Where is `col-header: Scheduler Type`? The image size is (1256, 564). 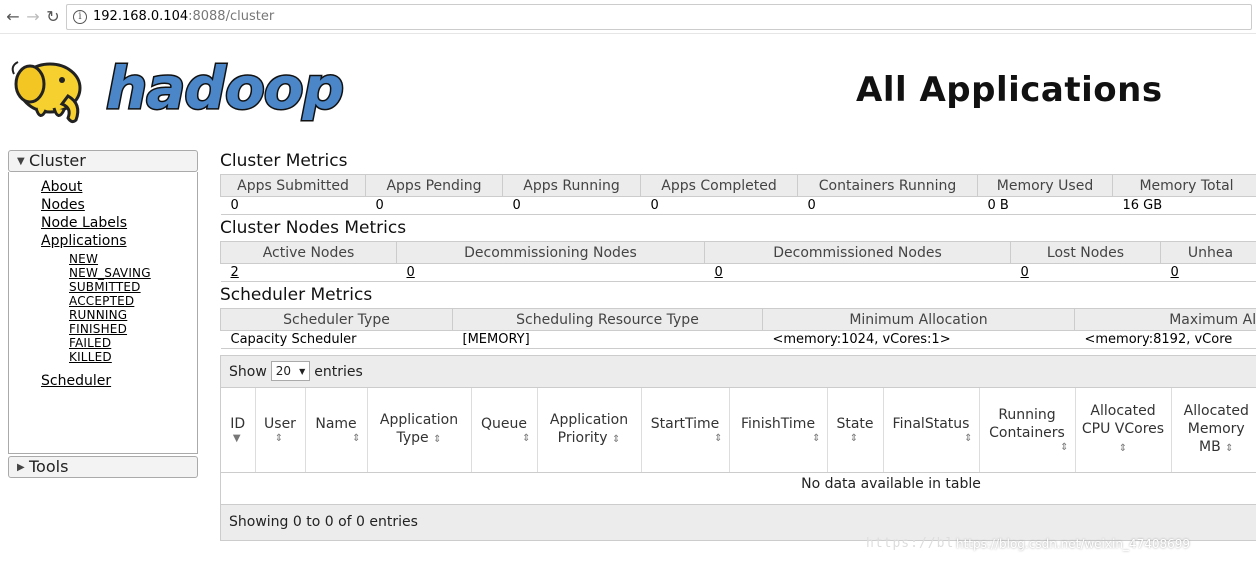 col-header: Scheduler Type is located at coordinates (336, 319).